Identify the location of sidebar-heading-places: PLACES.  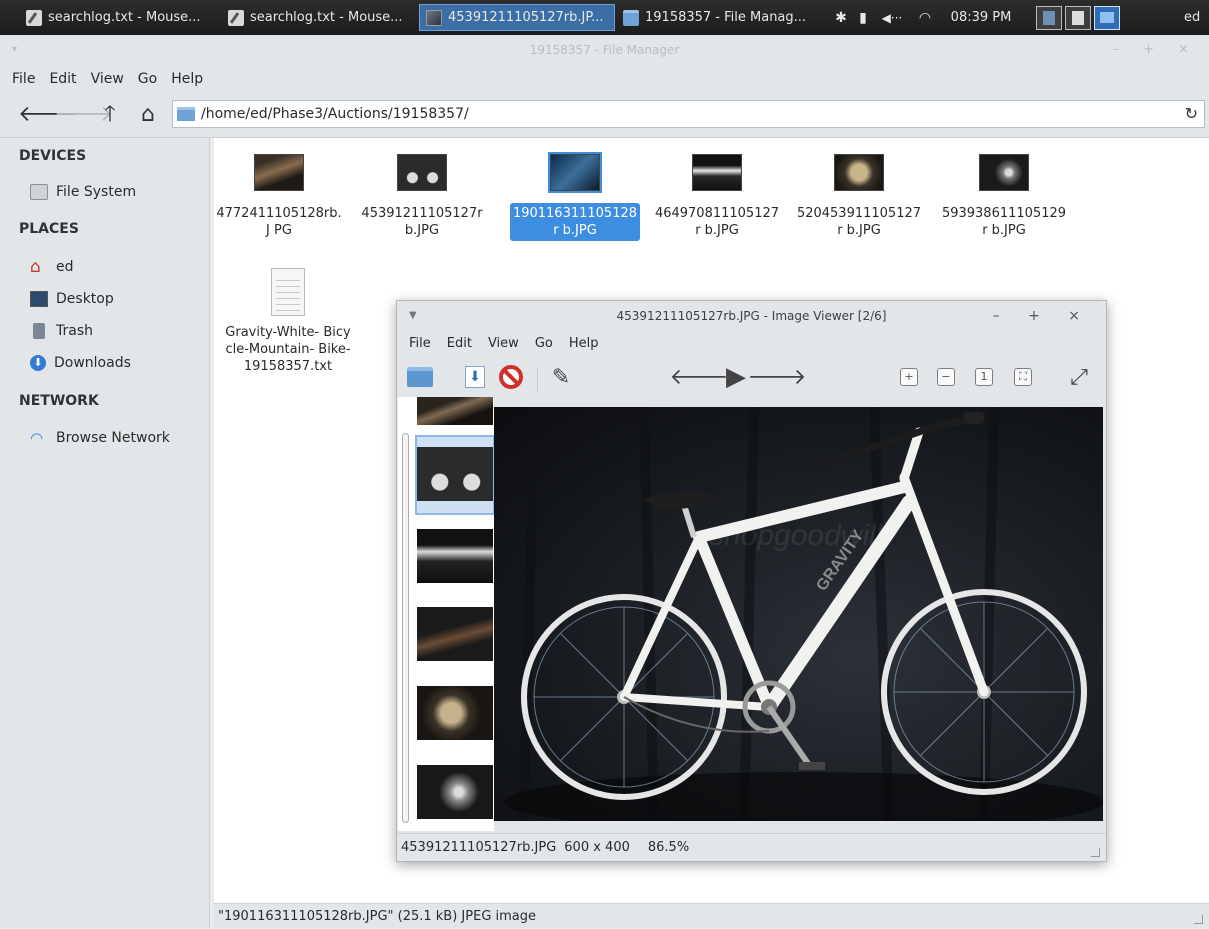
(49, 229).